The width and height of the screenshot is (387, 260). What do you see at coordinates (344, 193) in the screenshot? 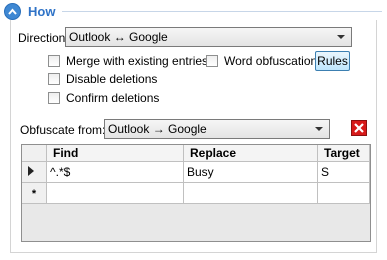
I see `new-cell-target` at bounding box center [344, 193].